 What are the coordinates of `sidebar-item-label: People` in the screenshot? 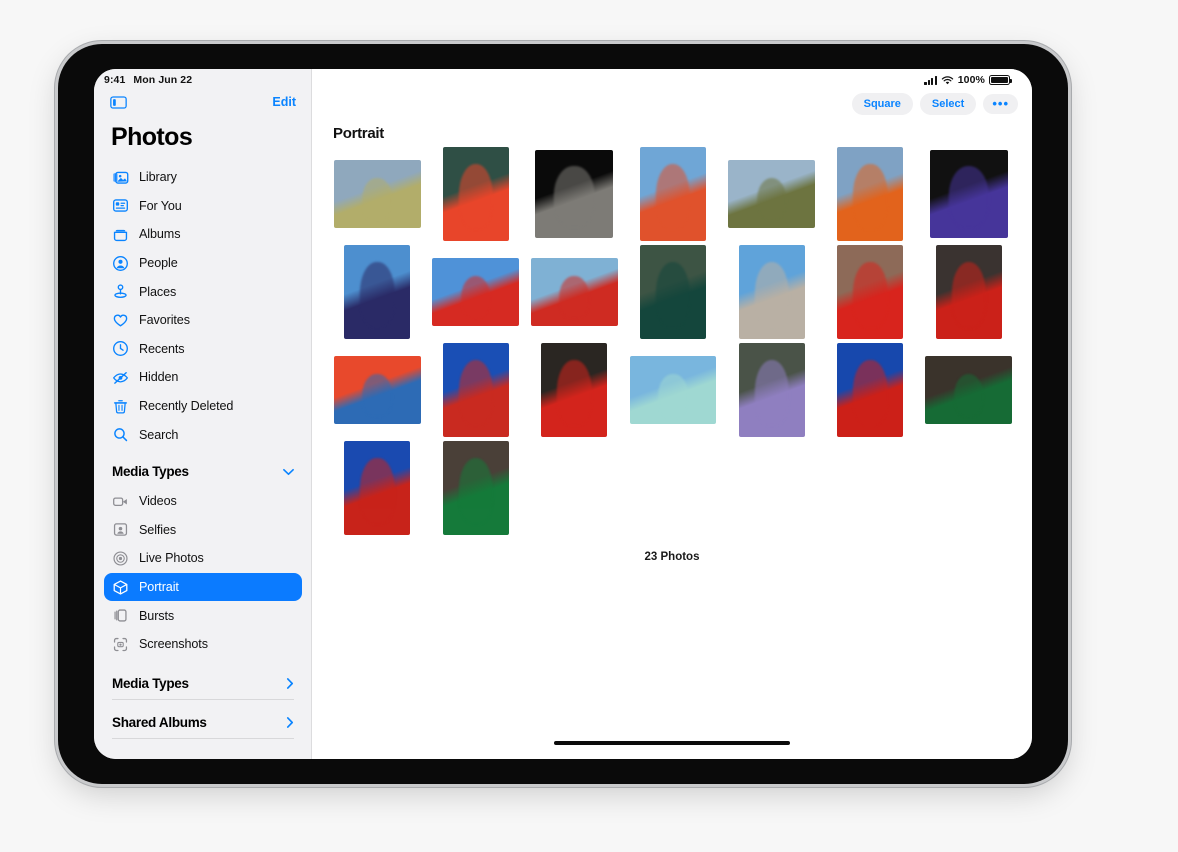 It's located at (158, 263).